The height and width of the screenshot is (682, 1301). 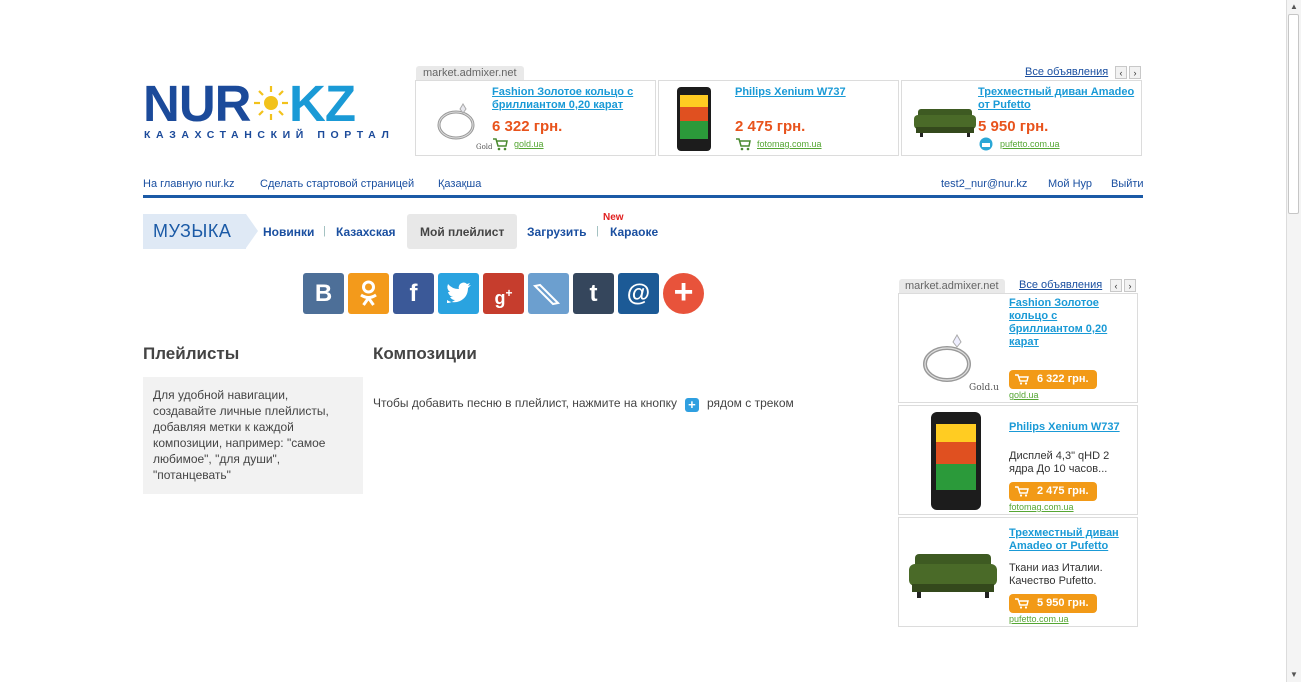 I want to click on tab-upload: Загрузить, so click(x=556, y=232).